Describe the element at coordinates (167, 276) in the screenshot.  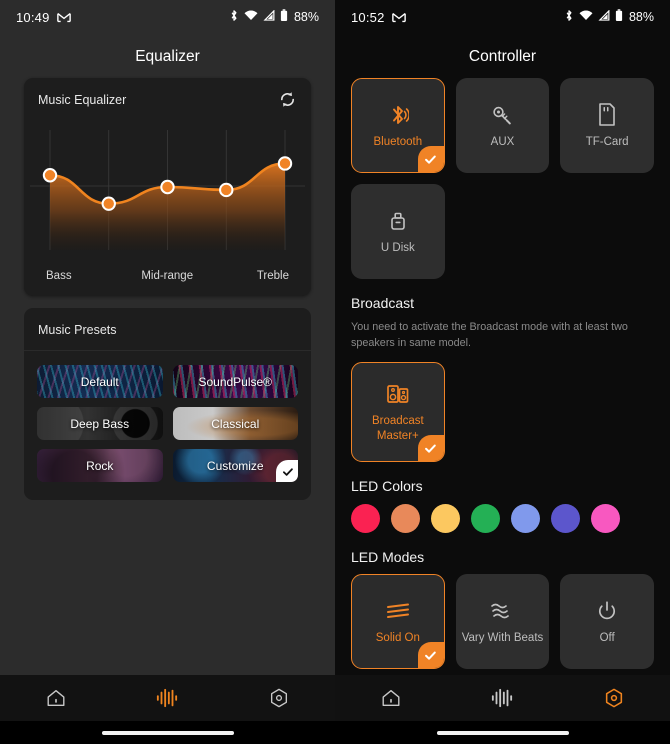
I see `axis-tick-midrange: Mid-range` at that location.